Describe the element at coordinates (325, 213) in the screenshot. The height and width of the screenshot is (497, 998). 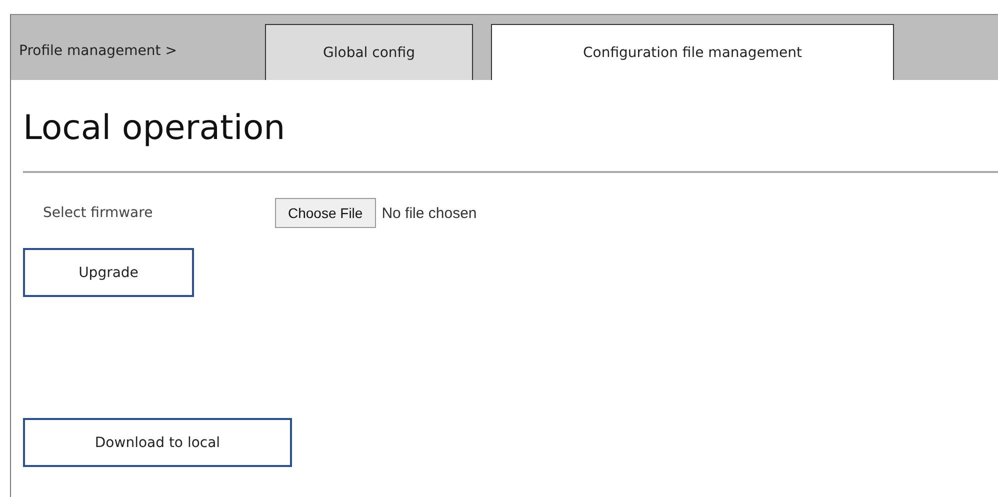
I see `choose-file-button: Choose File` at that location.